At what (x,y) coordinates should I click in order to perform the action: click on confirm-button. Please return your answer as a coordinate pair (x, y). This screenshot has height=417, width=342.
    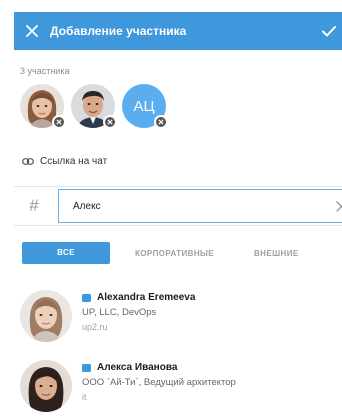
    Looking at the image, I should click on (329, 31).